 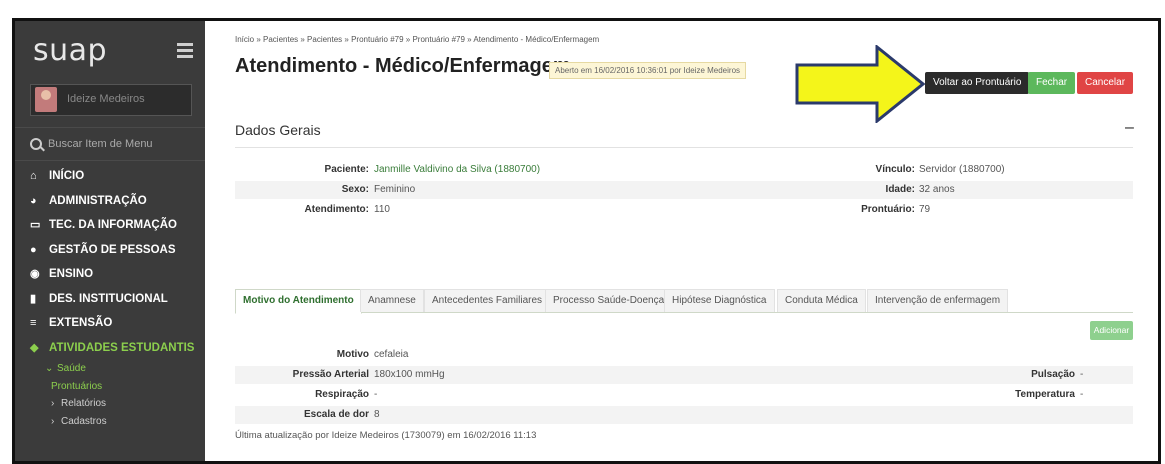 I want to click on sidebar-item-des-institucional: ▮ DES. INSTITUCIONAL, so click(x=110, y=299).